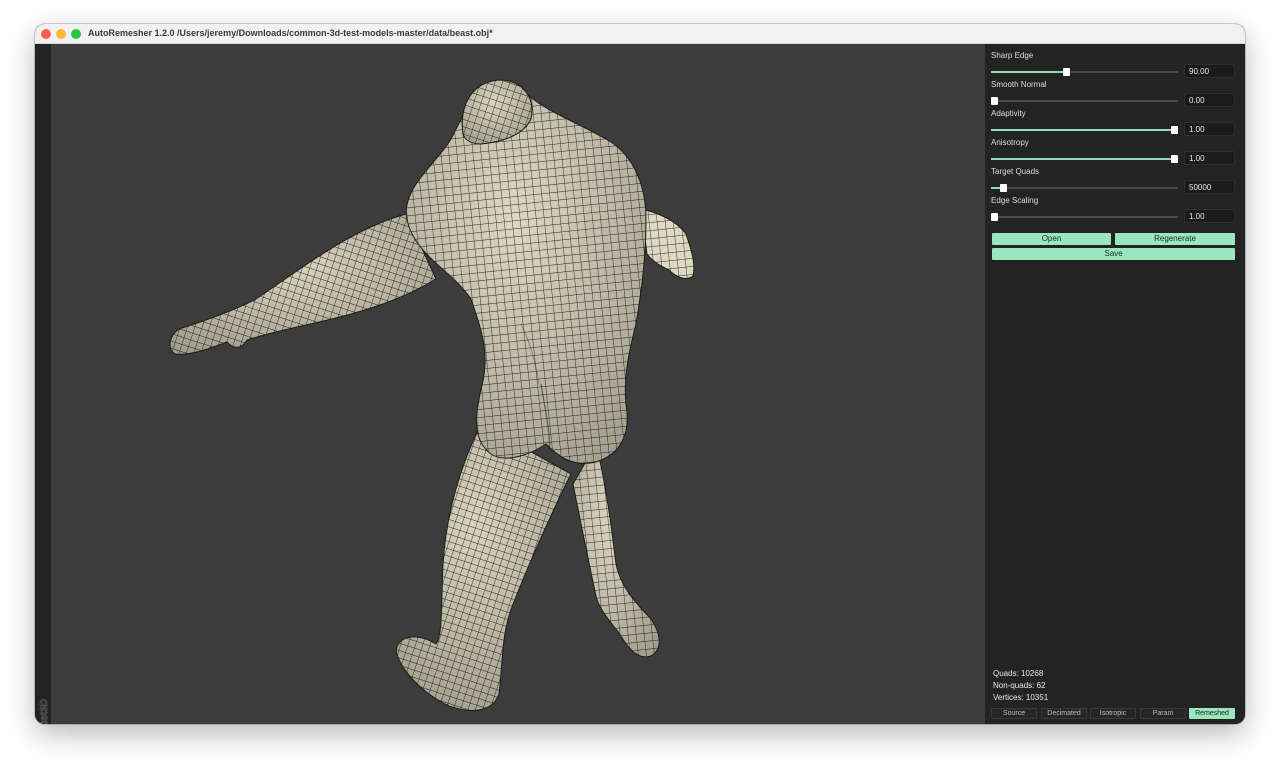 This screenshot has height=772, width=1280. Describe the element at coordinates (1051, 239) in the screenshot. I see `open-button: Open` at that location.